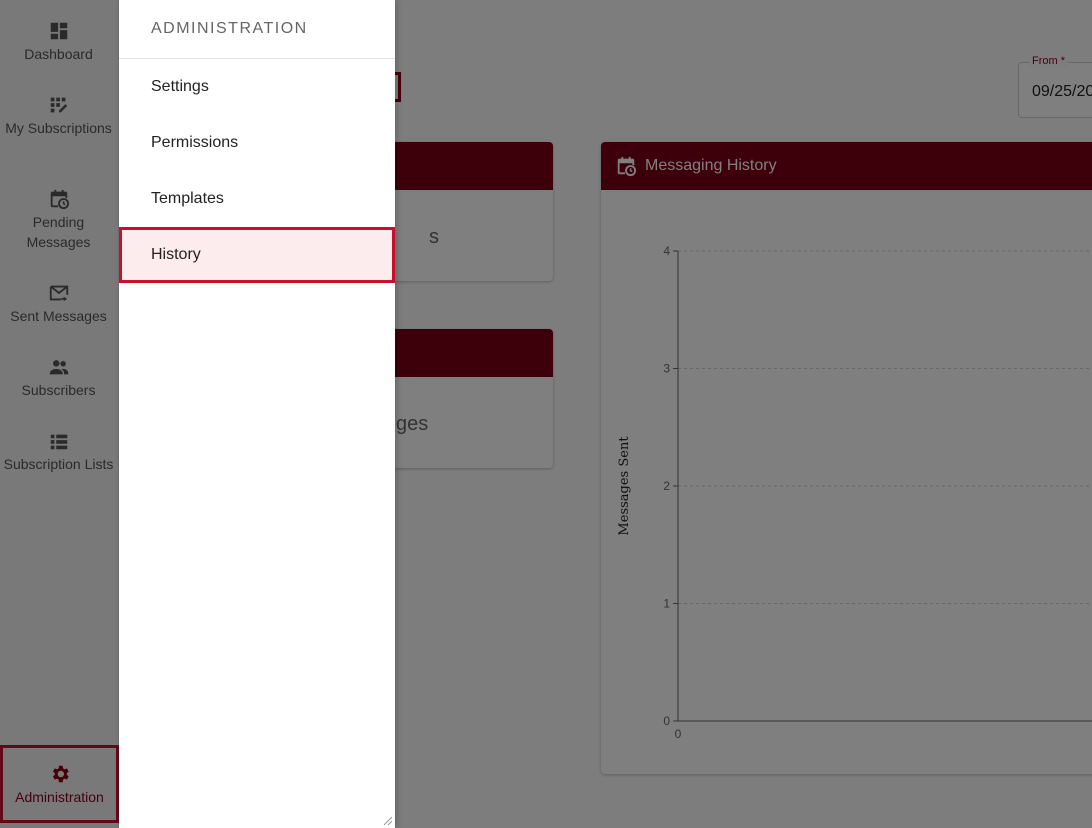  I want to click on drawer-item-settings: Settings, so click(257, 87).